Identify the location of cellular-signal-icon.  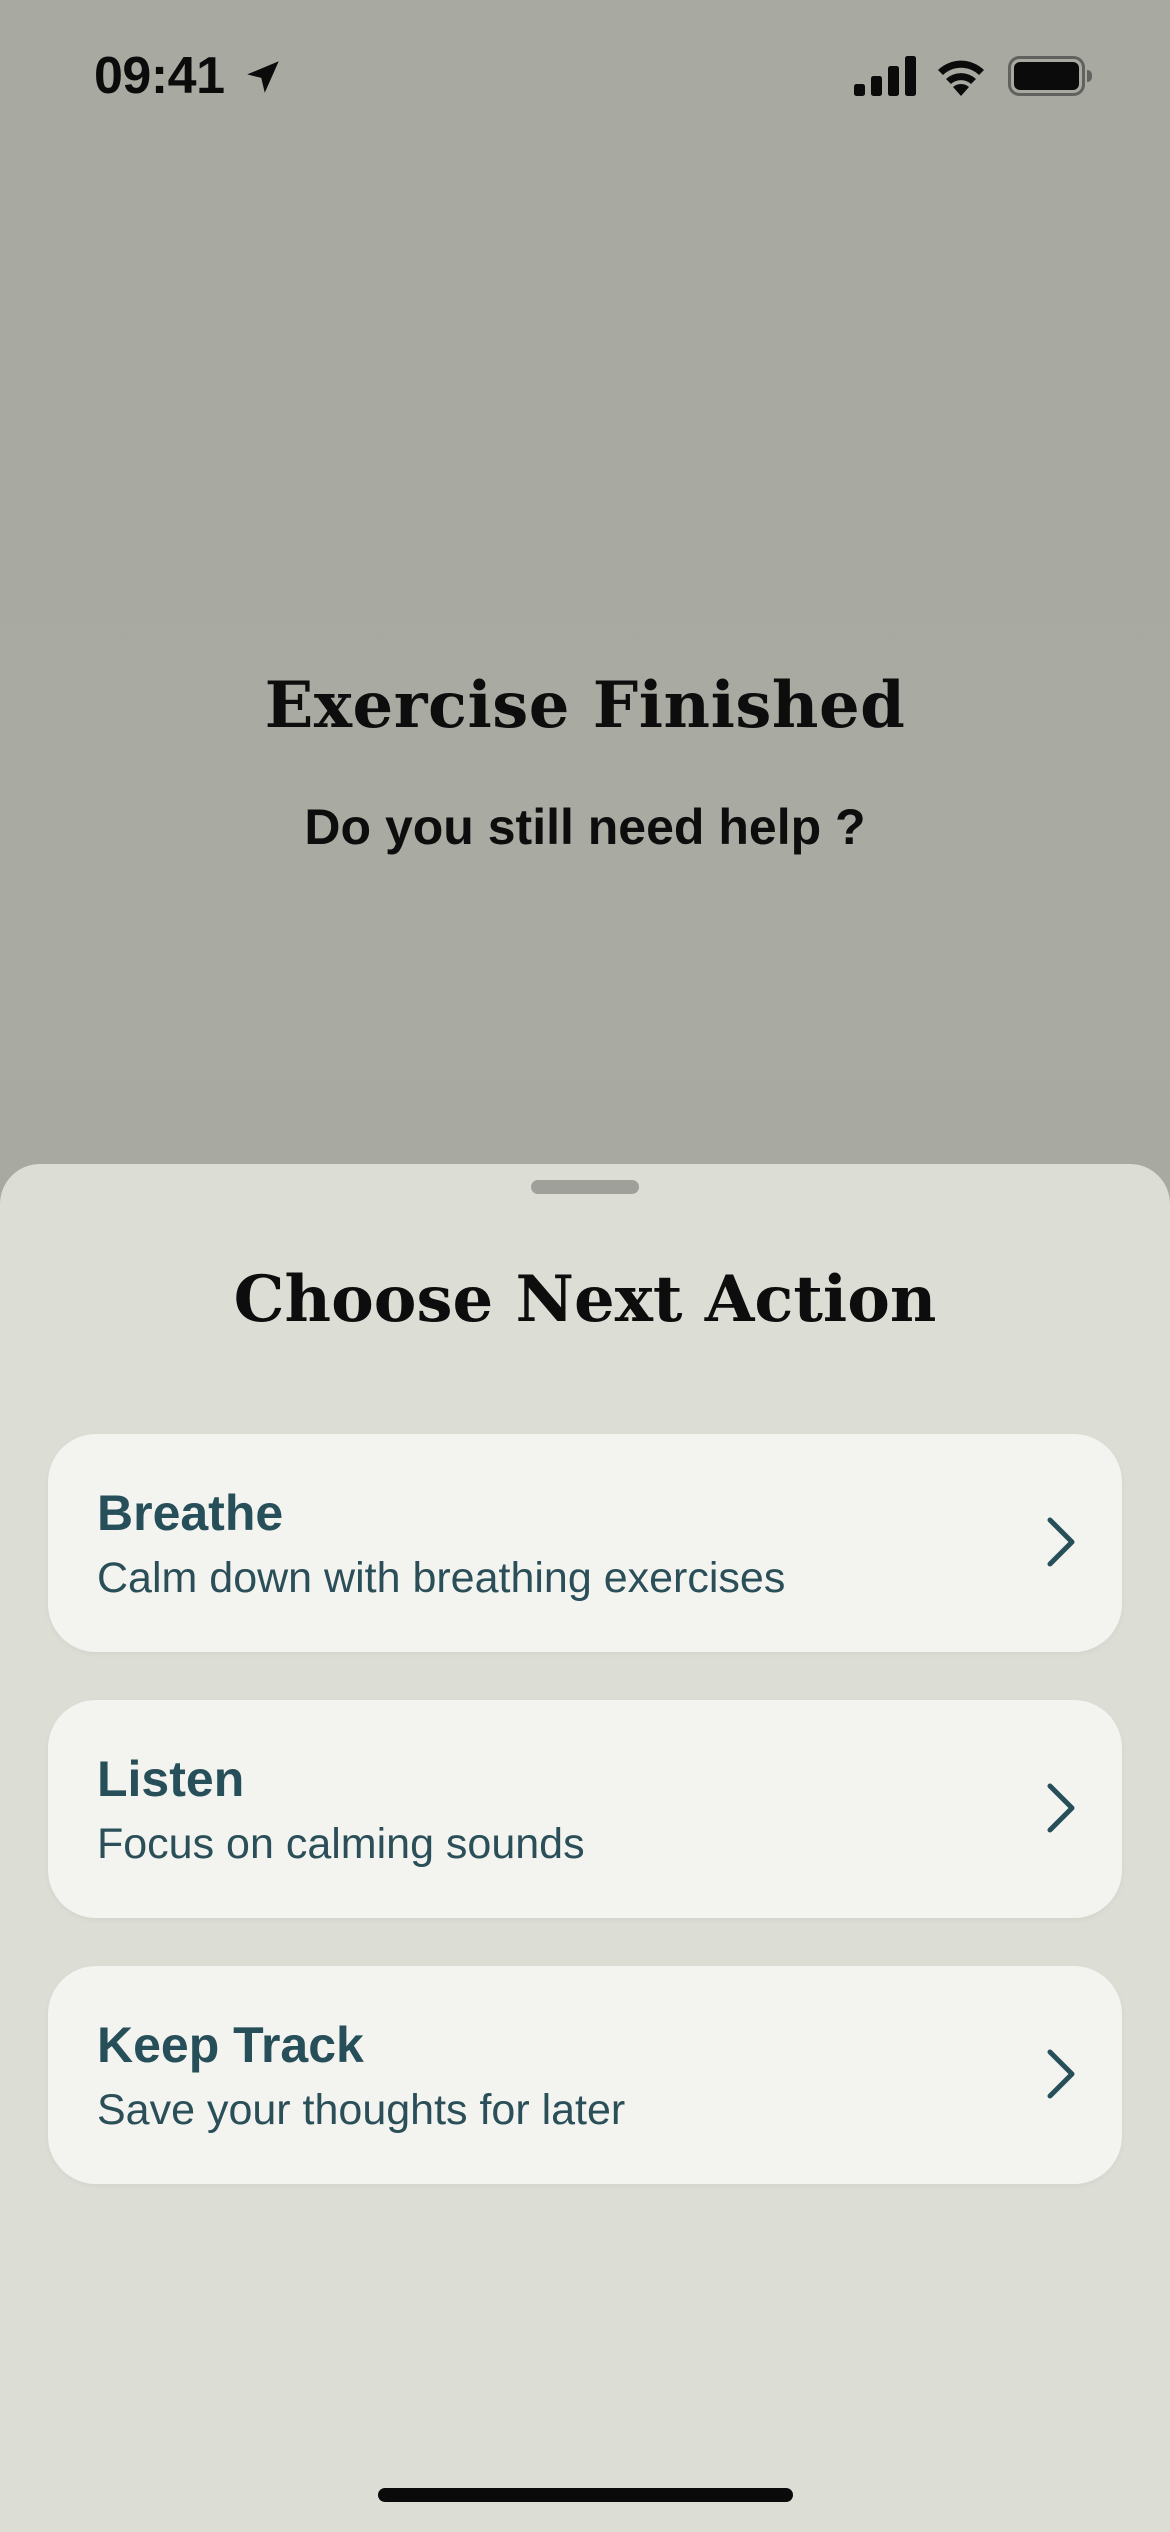
(885, 76).